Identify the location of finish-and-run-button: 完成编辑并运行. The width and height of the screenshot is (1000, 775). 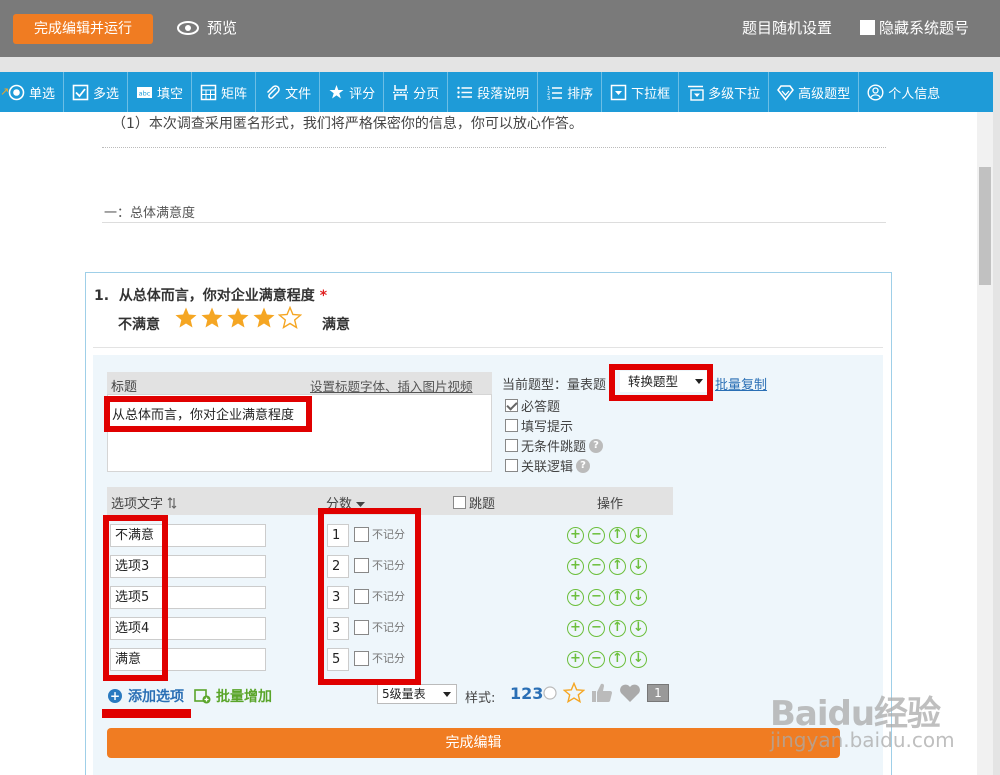
(83, 29).